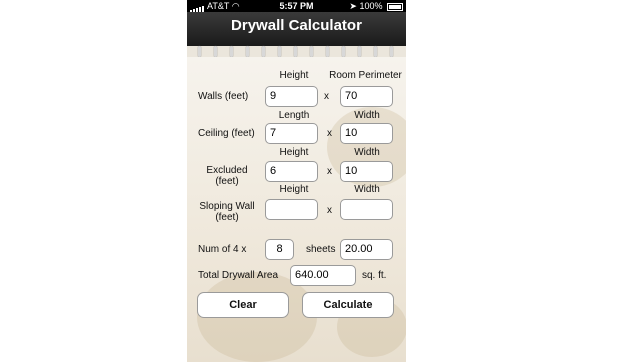 The image size is (644, 362). Describe the element at coordinates (367, 189) in the screenshot. I see `sloping-width-header: Width` at that location.